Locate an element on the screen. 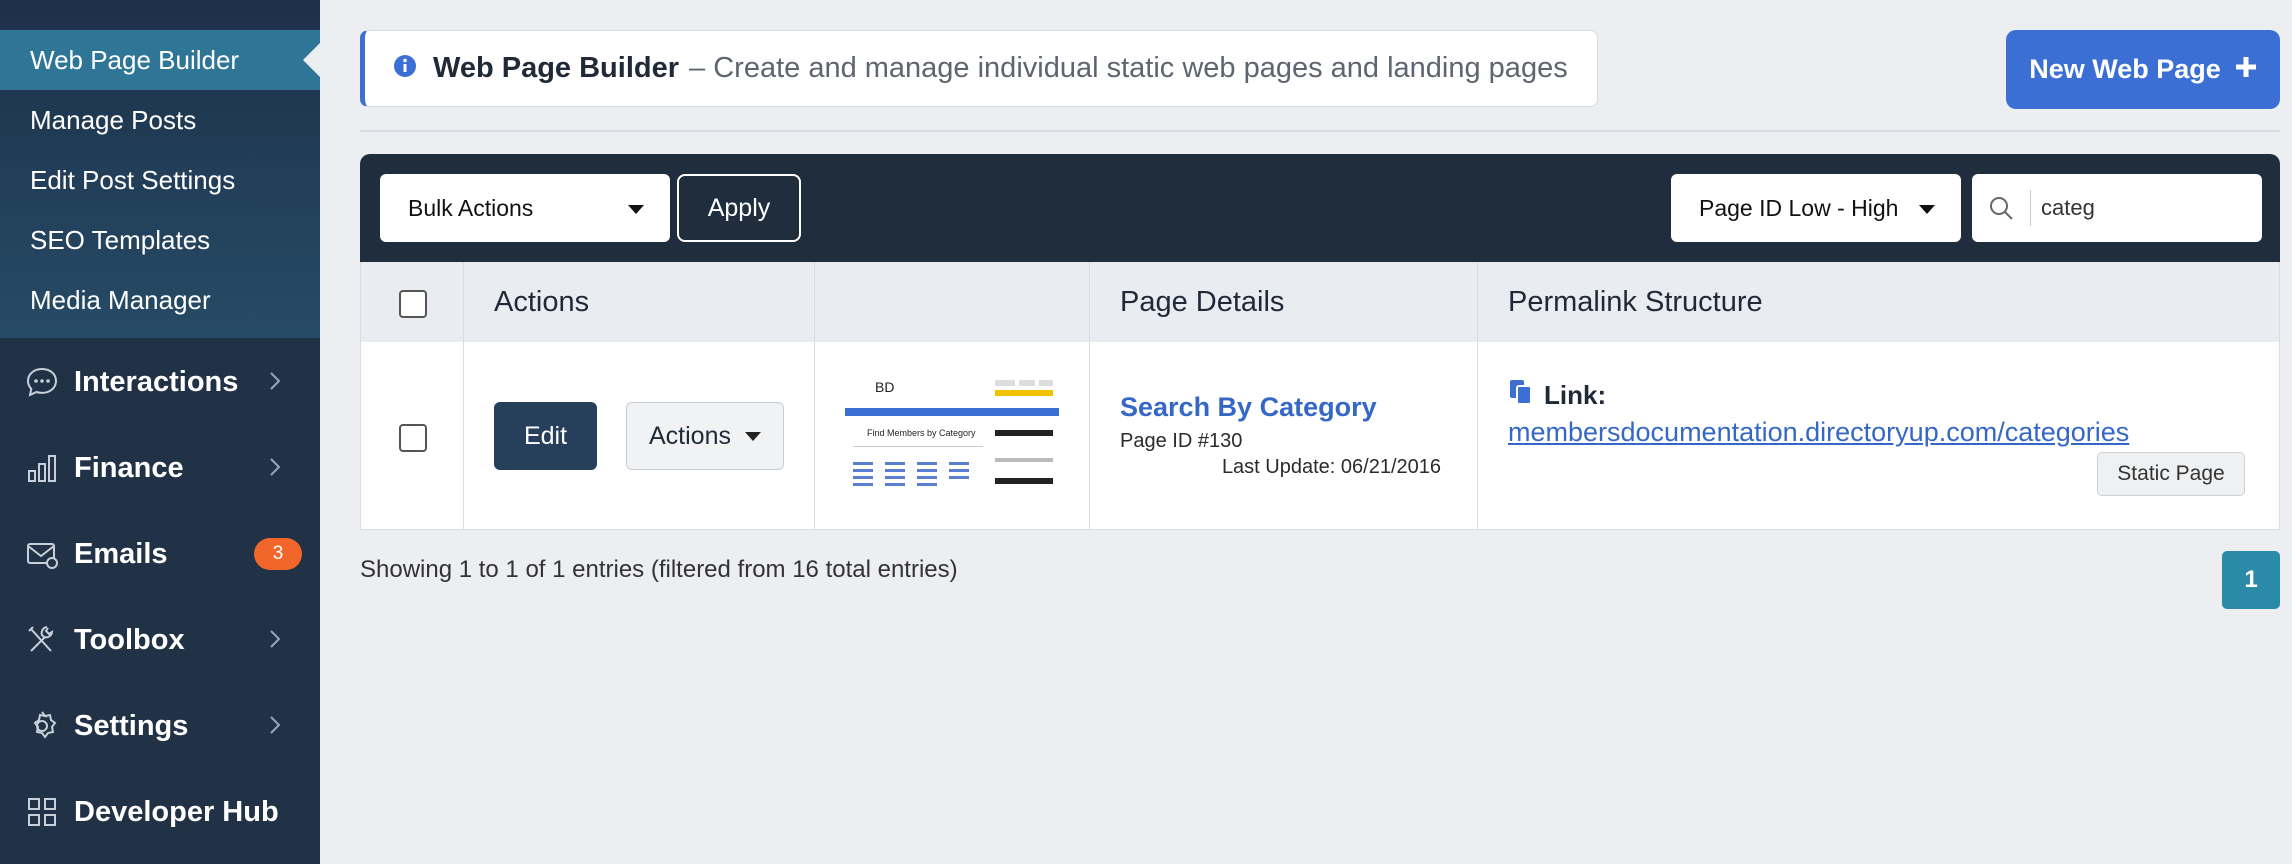  sidebar-item-settings: Settings is located at coordinates (160, 726).